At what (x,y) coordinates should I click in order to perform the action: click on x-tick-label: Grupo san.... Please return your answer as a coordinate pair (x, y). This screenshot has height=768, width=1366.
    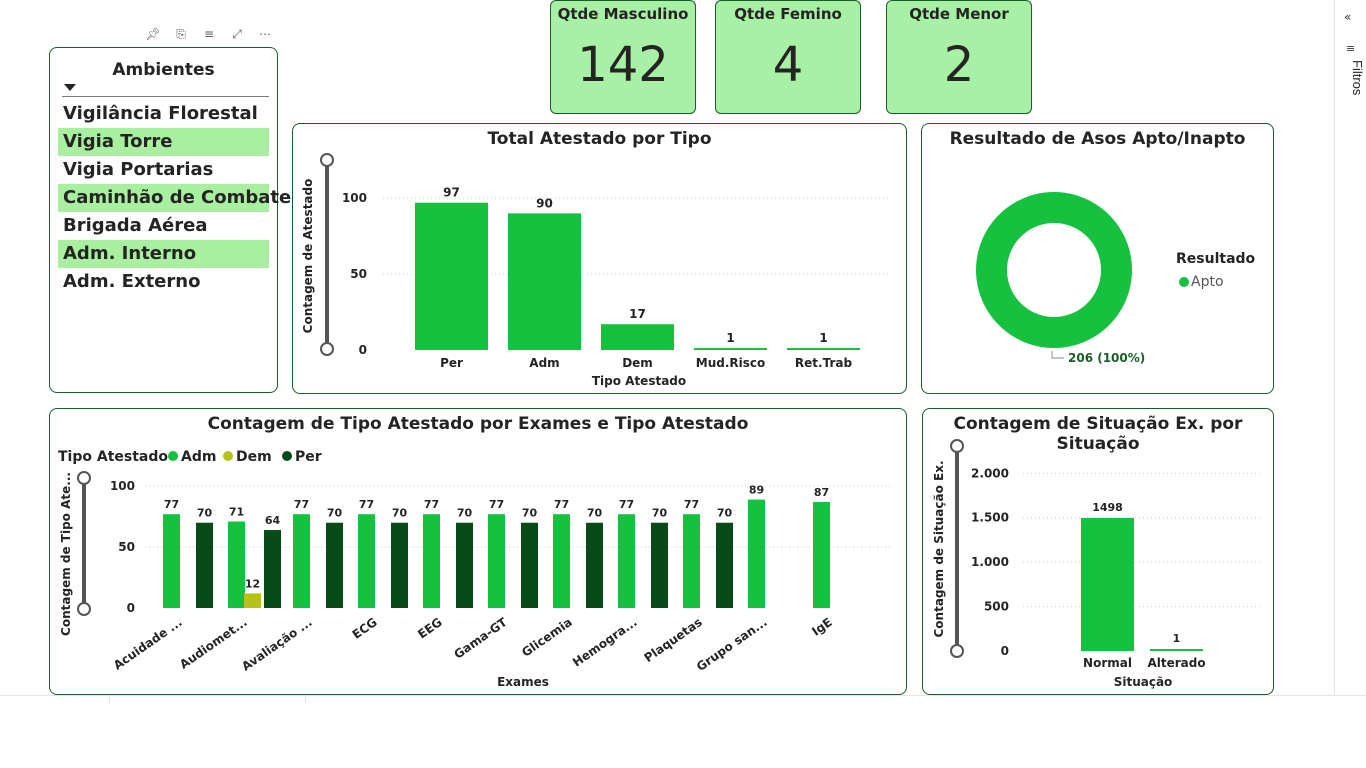
    Looking at the image, I should click on (732, 644).